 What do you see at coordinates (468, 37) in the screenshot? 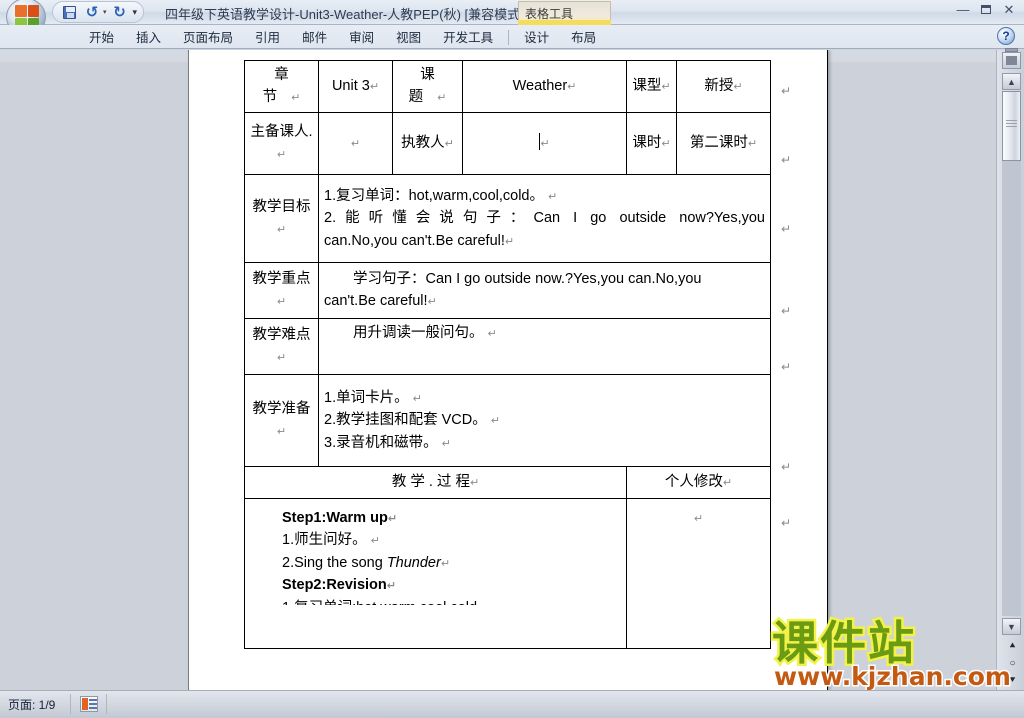
I see `tab-developer: 开发工具` at bounding box center [468, 37].